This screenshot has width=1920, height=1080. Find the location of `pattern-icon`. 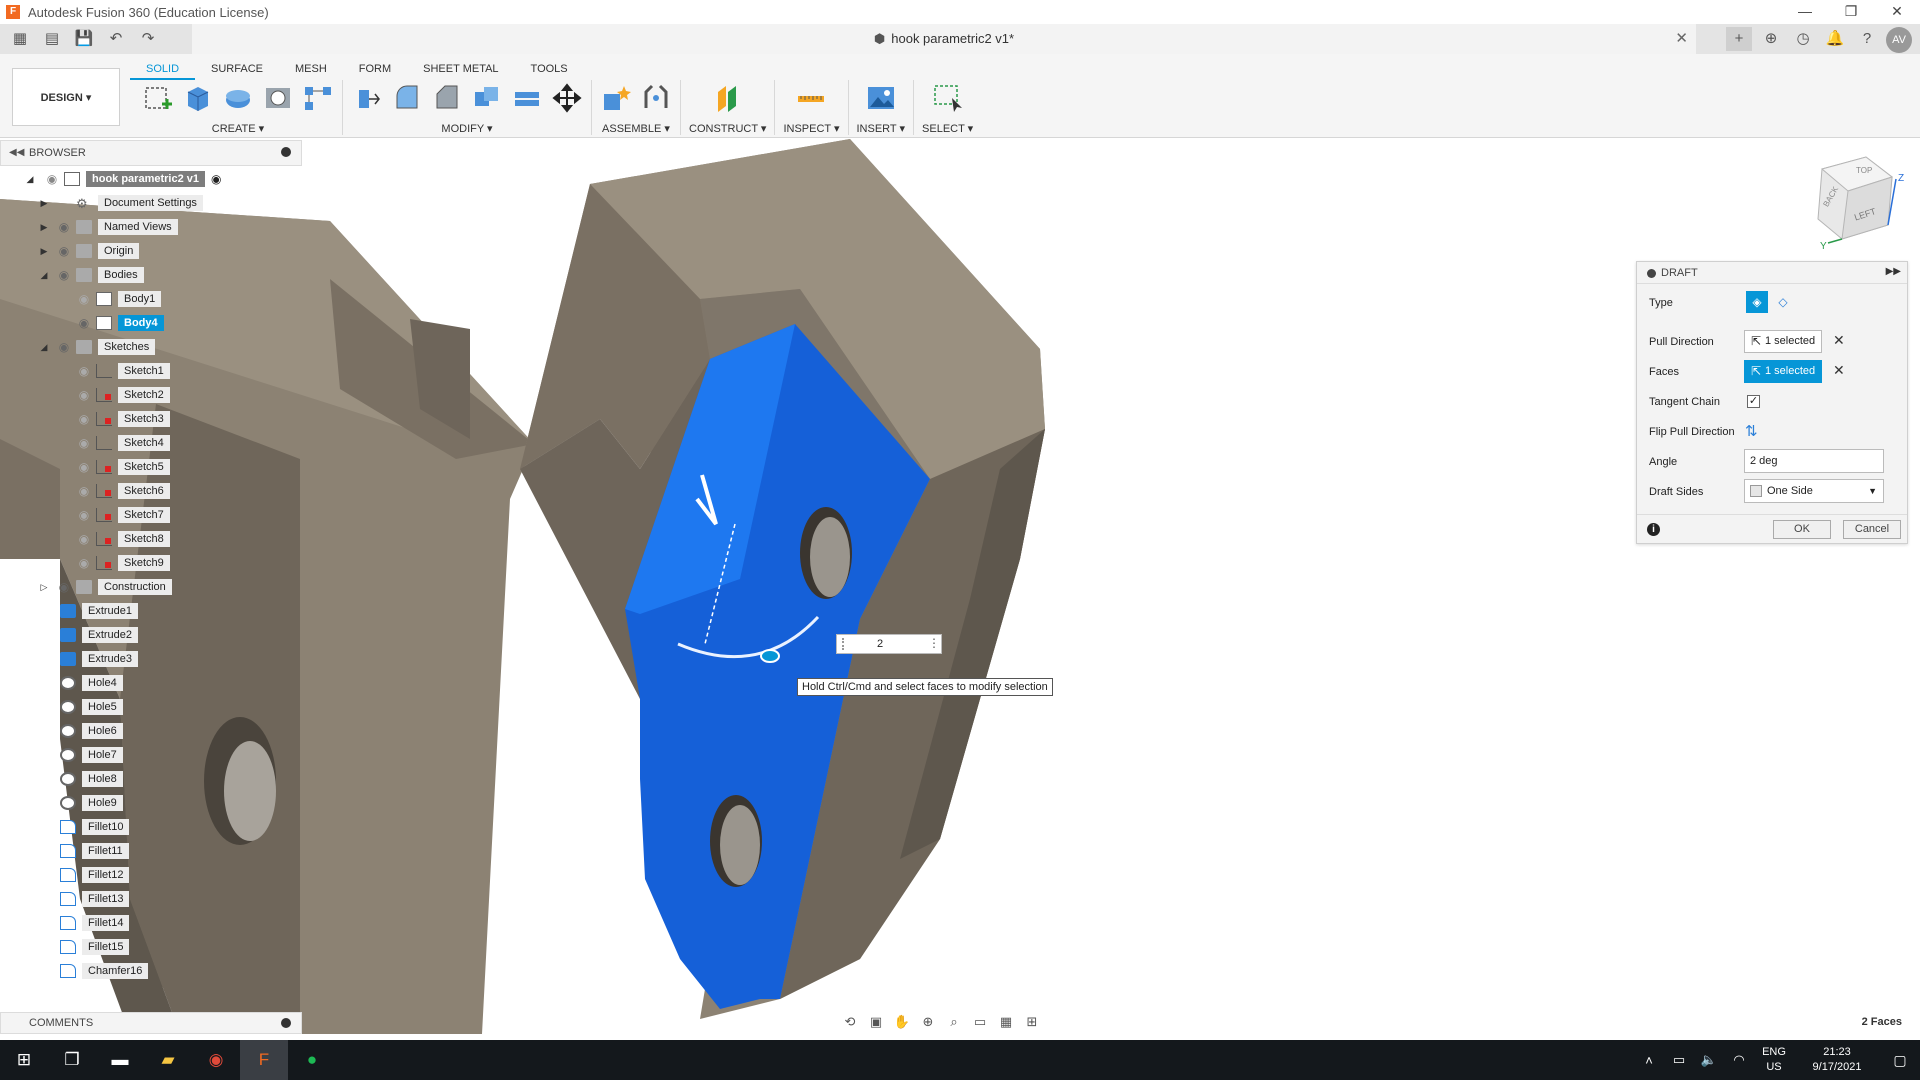

pattern-icon is located at coordinates (318, 98).